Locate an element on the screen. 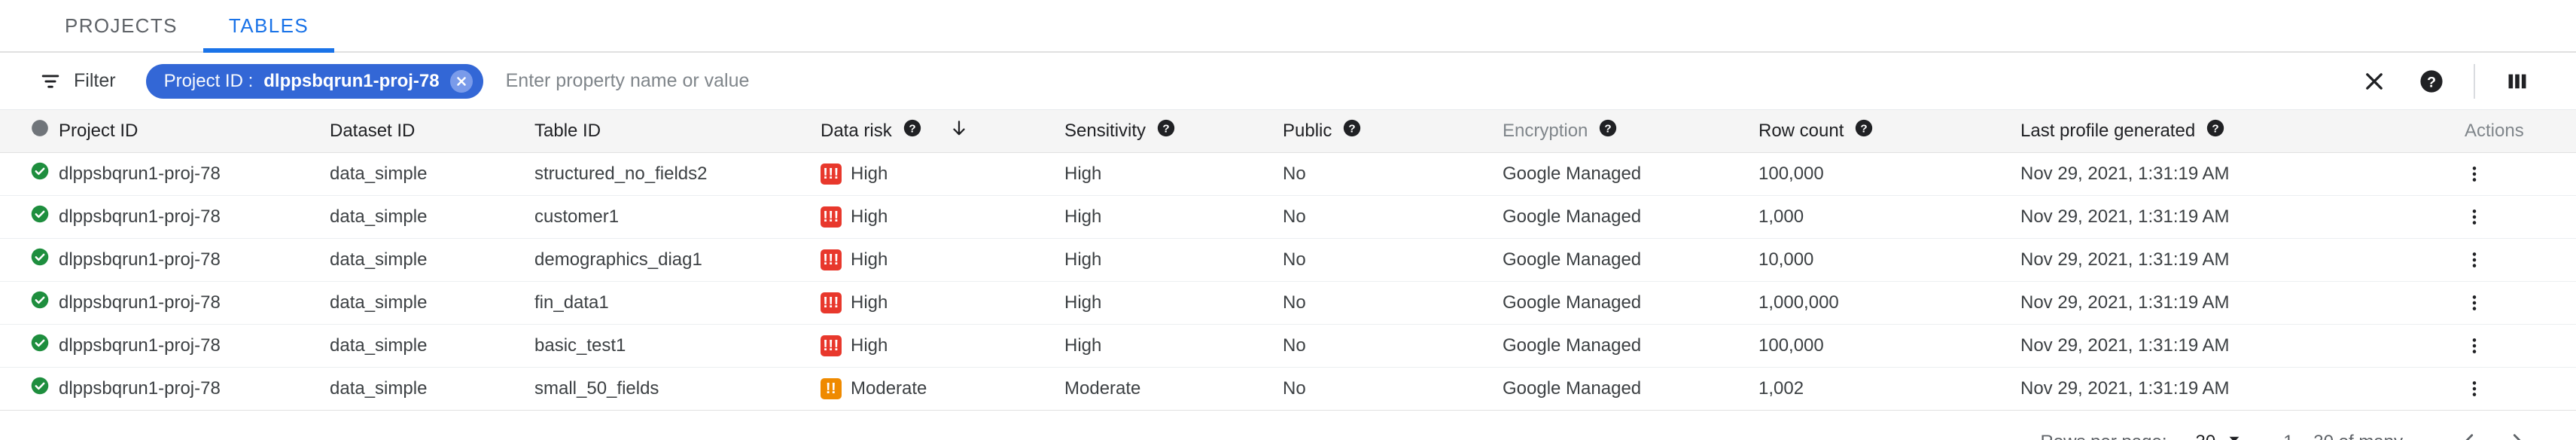  toolbar-divider is located at coordinates (2475, 81).